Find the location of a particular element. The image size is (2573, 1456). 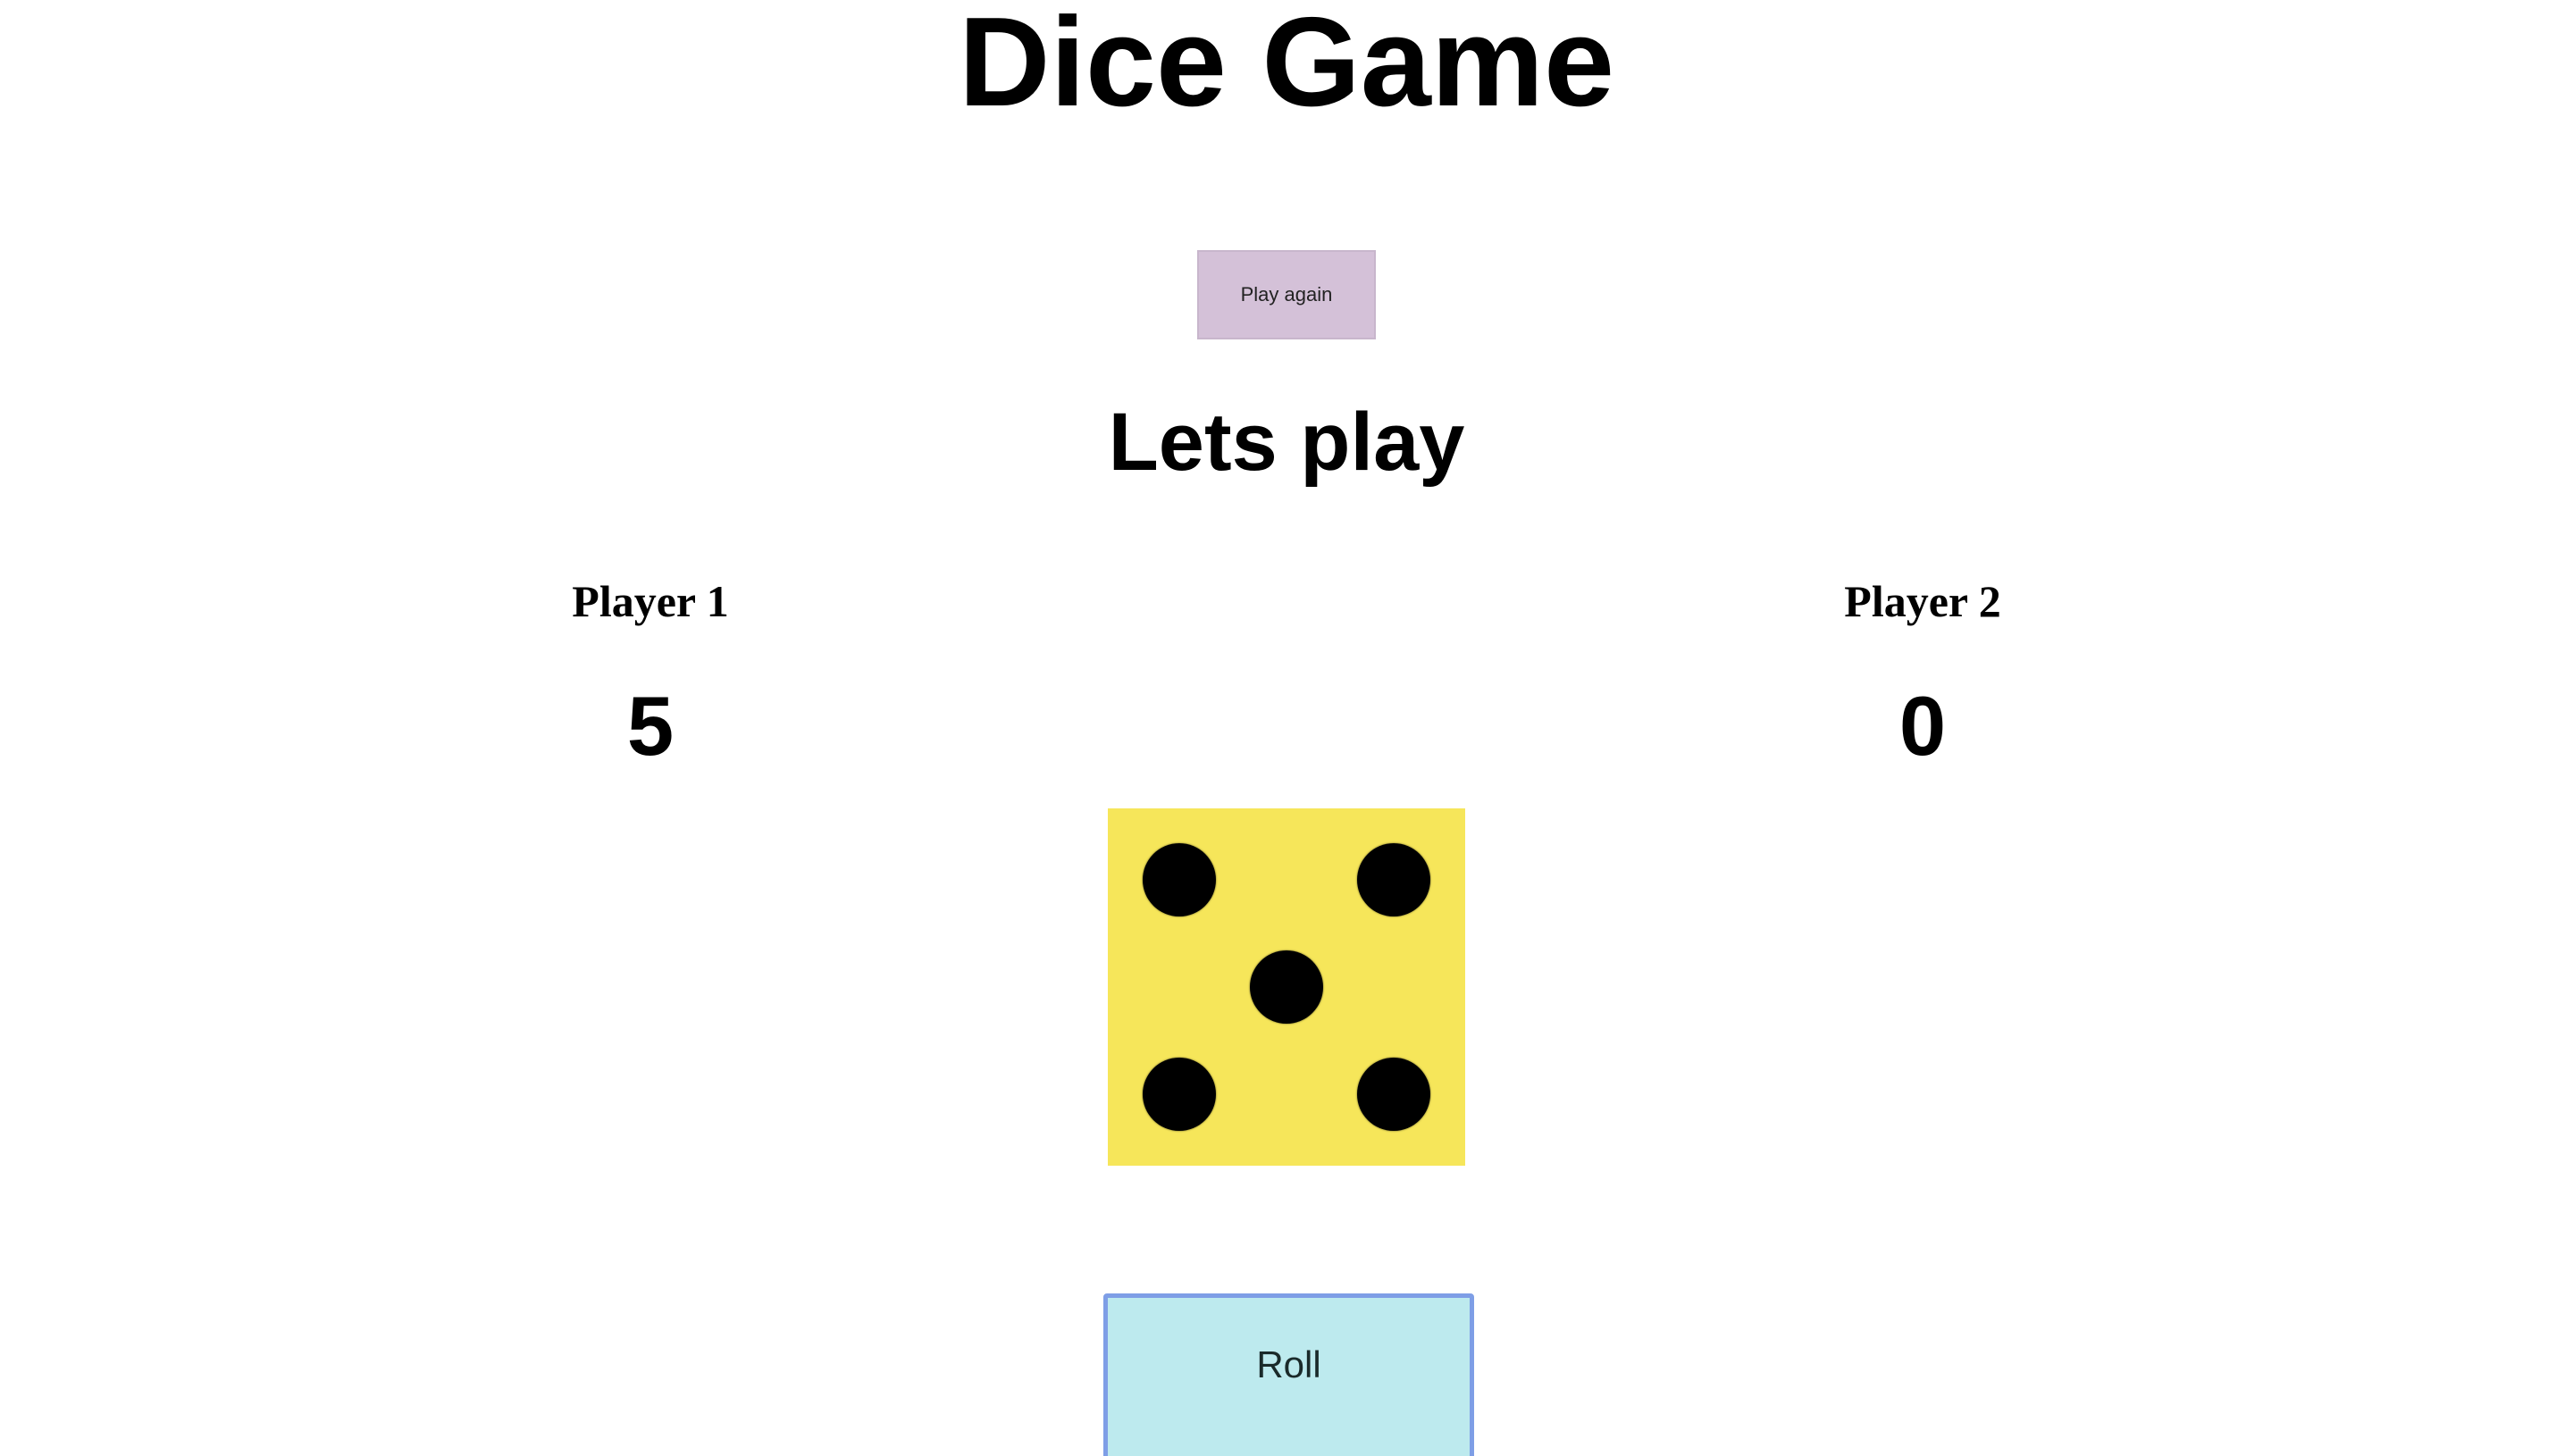

player-1-score: 5 is located at coordinates (650, 726).